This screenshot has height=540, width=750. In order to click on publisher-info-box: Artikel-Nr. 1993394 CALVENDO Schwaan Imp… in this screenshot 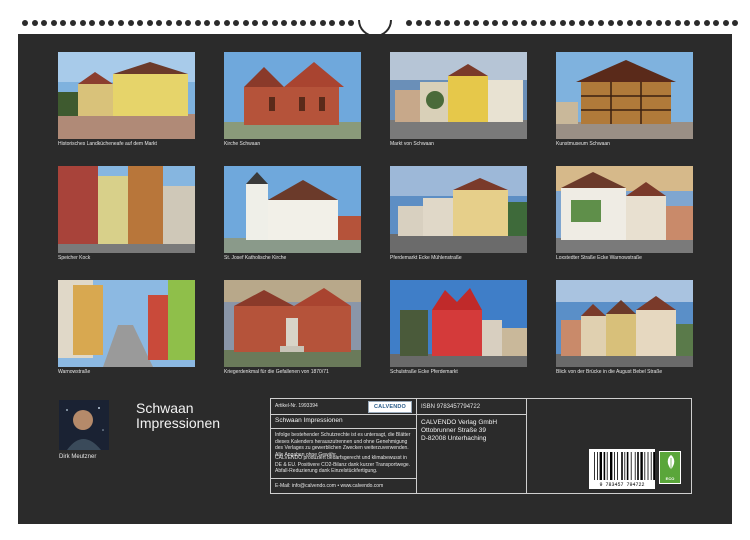, I will do `click(481, 446)`.